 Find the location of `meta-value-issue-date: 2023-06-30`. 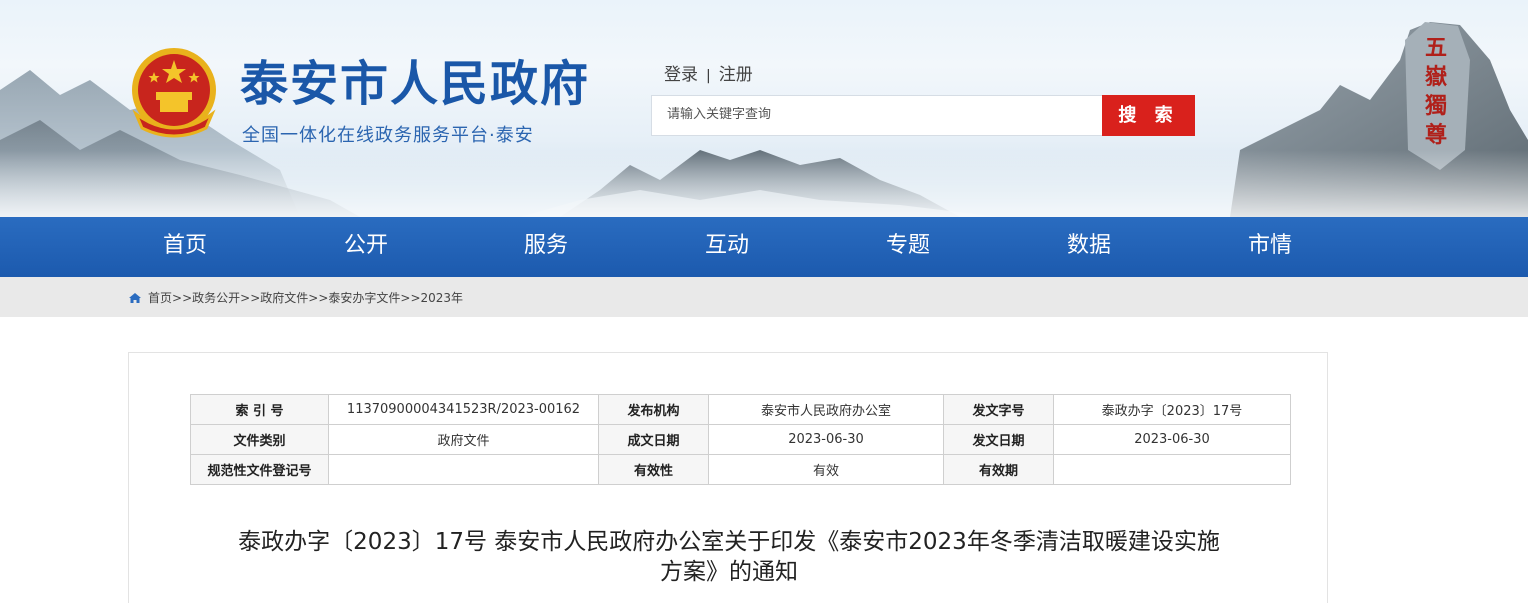

meta-value-issue-date: 2023-06-30 is located at coordinates (1172, 439).